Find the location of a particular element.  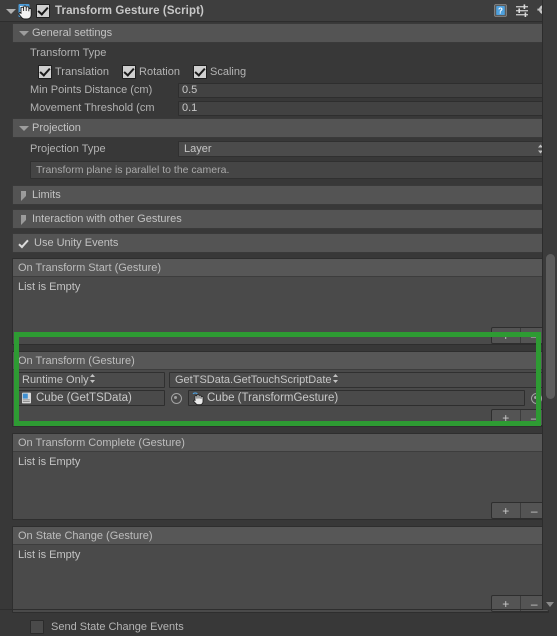

projection-type-dropdown: Layer is located at coordinates (363, 149).